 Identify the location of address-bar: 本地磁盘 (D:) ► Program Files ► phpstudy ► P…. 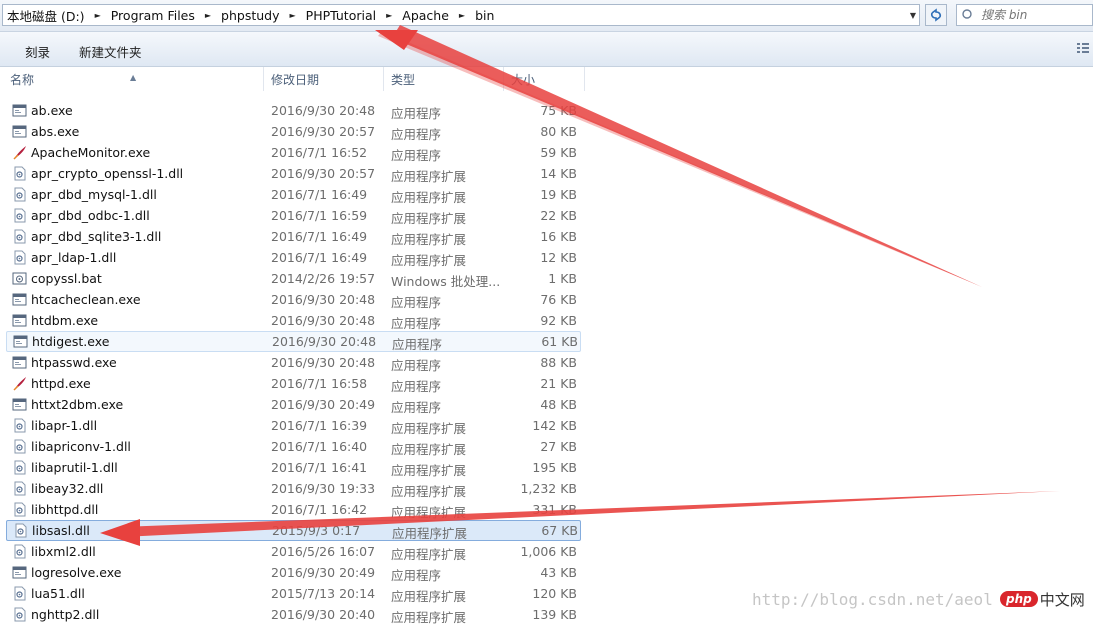
(546, 16).